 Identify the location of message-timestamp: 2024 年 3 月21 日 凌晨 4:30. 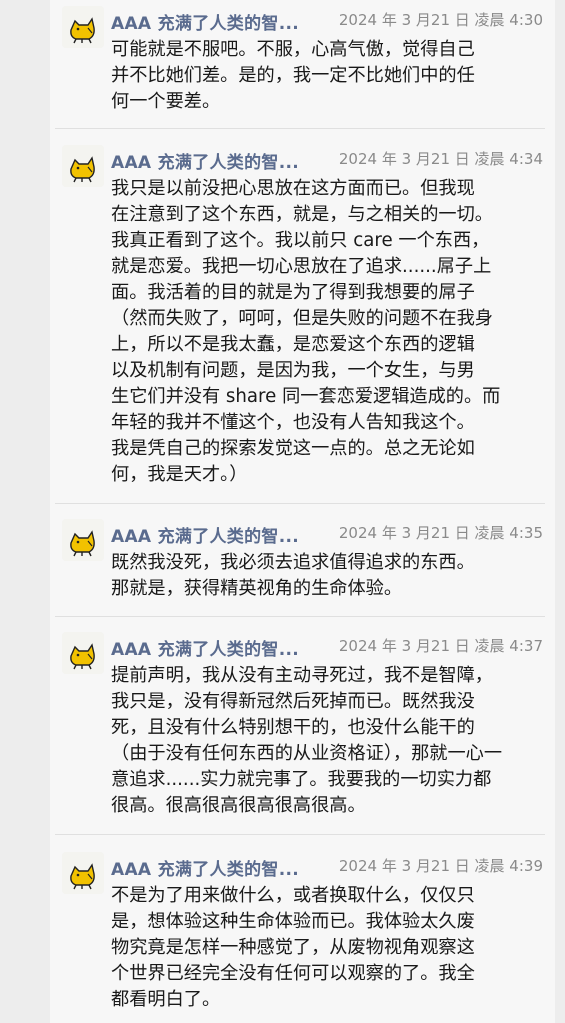
(440, 20).